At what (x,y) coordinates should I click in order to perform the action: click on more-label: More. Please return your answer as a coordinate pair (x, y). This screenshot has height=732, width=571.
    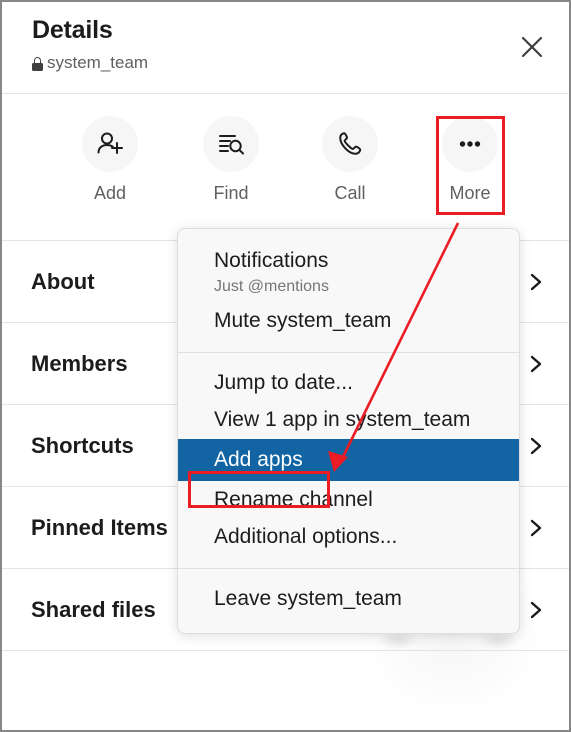
    Looking at the image, I should click on (470, 193).